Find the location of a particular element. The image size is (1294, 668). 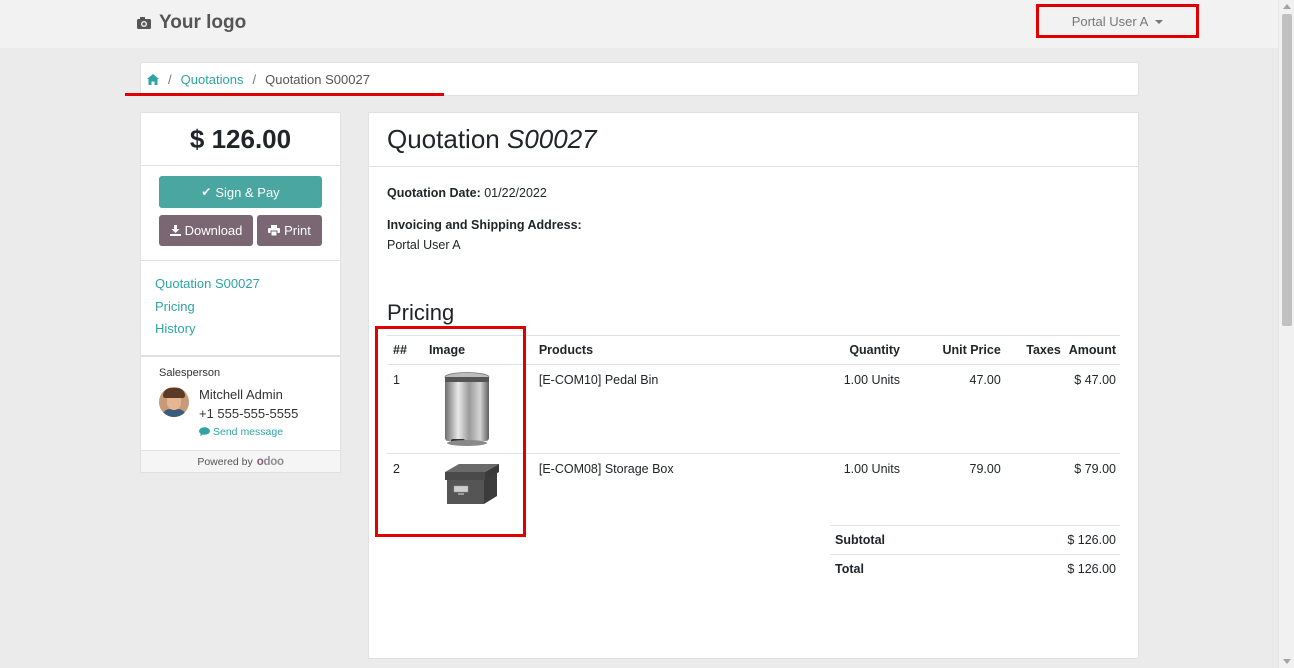

powered-by: Powered by odoo is located at coordinates (240, 461).